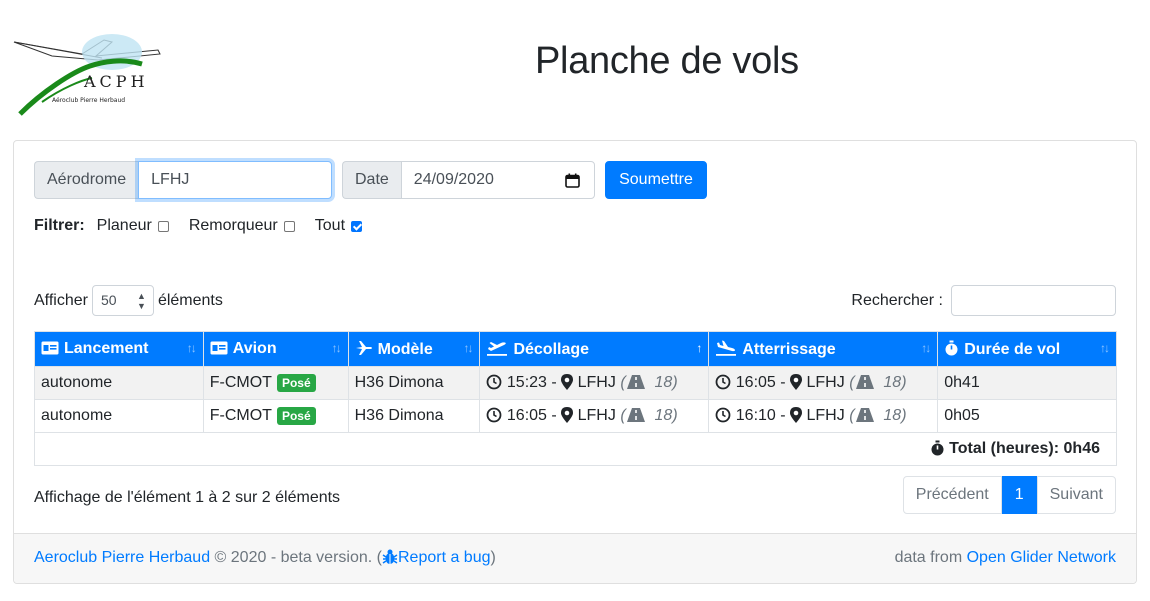 The width and height of the screenshot is (1150, 601). Describe the element at coordinates (141, 301) in the screenshot. I see `select-arrows-icon: ▲ ▼` at that location.